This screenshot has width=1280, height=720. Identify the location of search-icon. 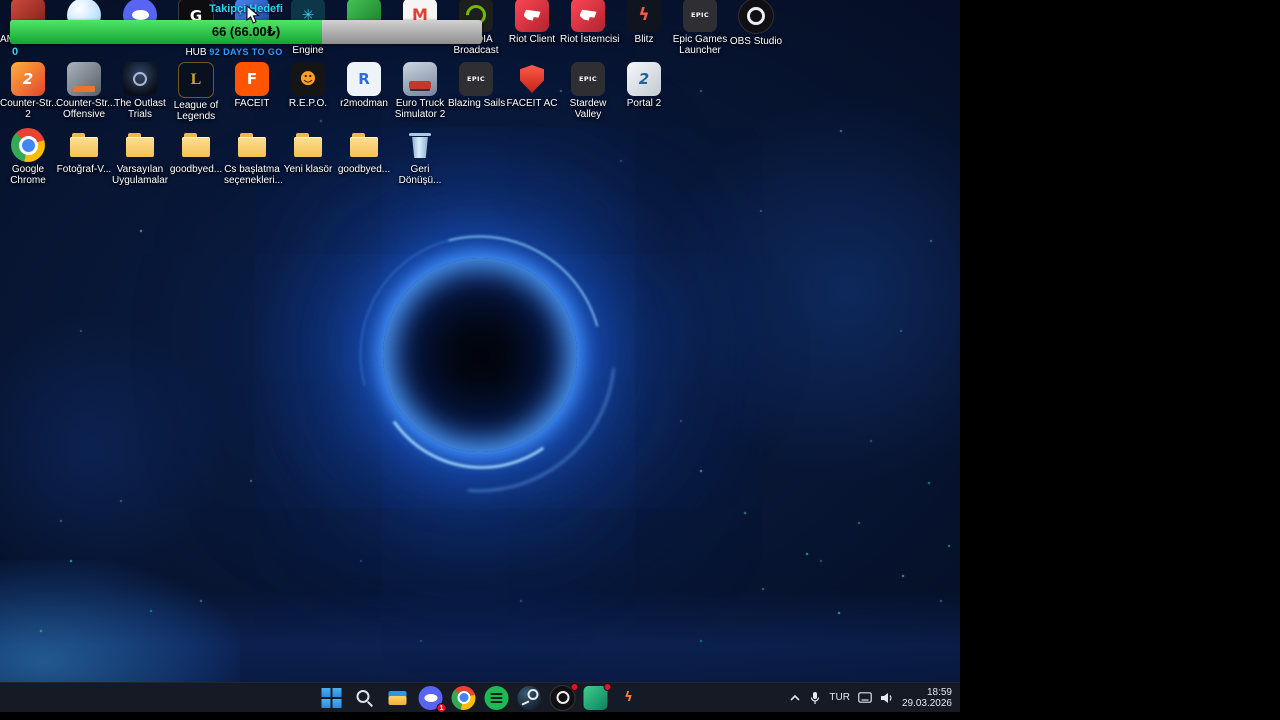
(365, 698).